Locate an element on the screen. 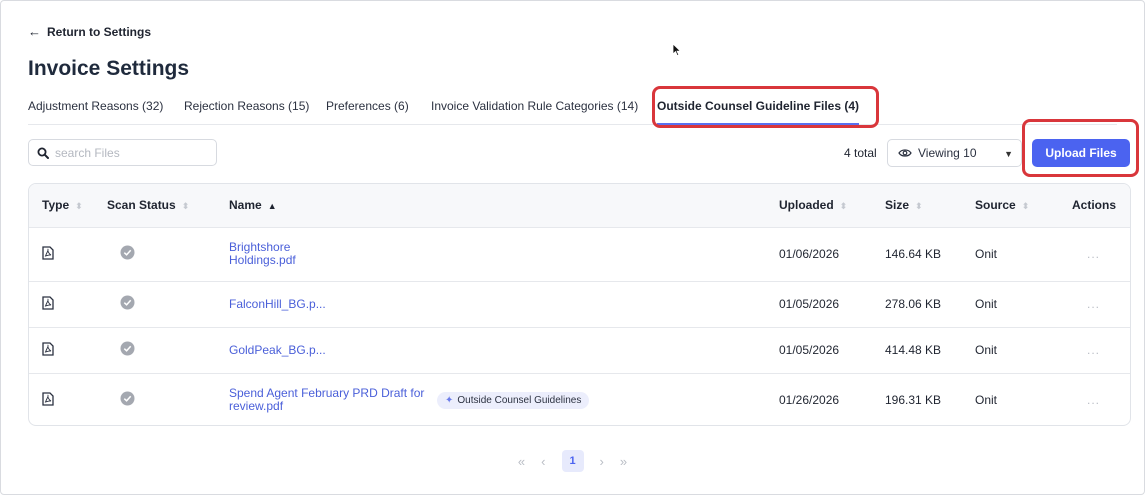 The width and height of the screenshot is (1145, 495). tab-outside-counsel-guideline-files: Outside Counsel Guideline Files (4) is located at coordinates (758, 112).